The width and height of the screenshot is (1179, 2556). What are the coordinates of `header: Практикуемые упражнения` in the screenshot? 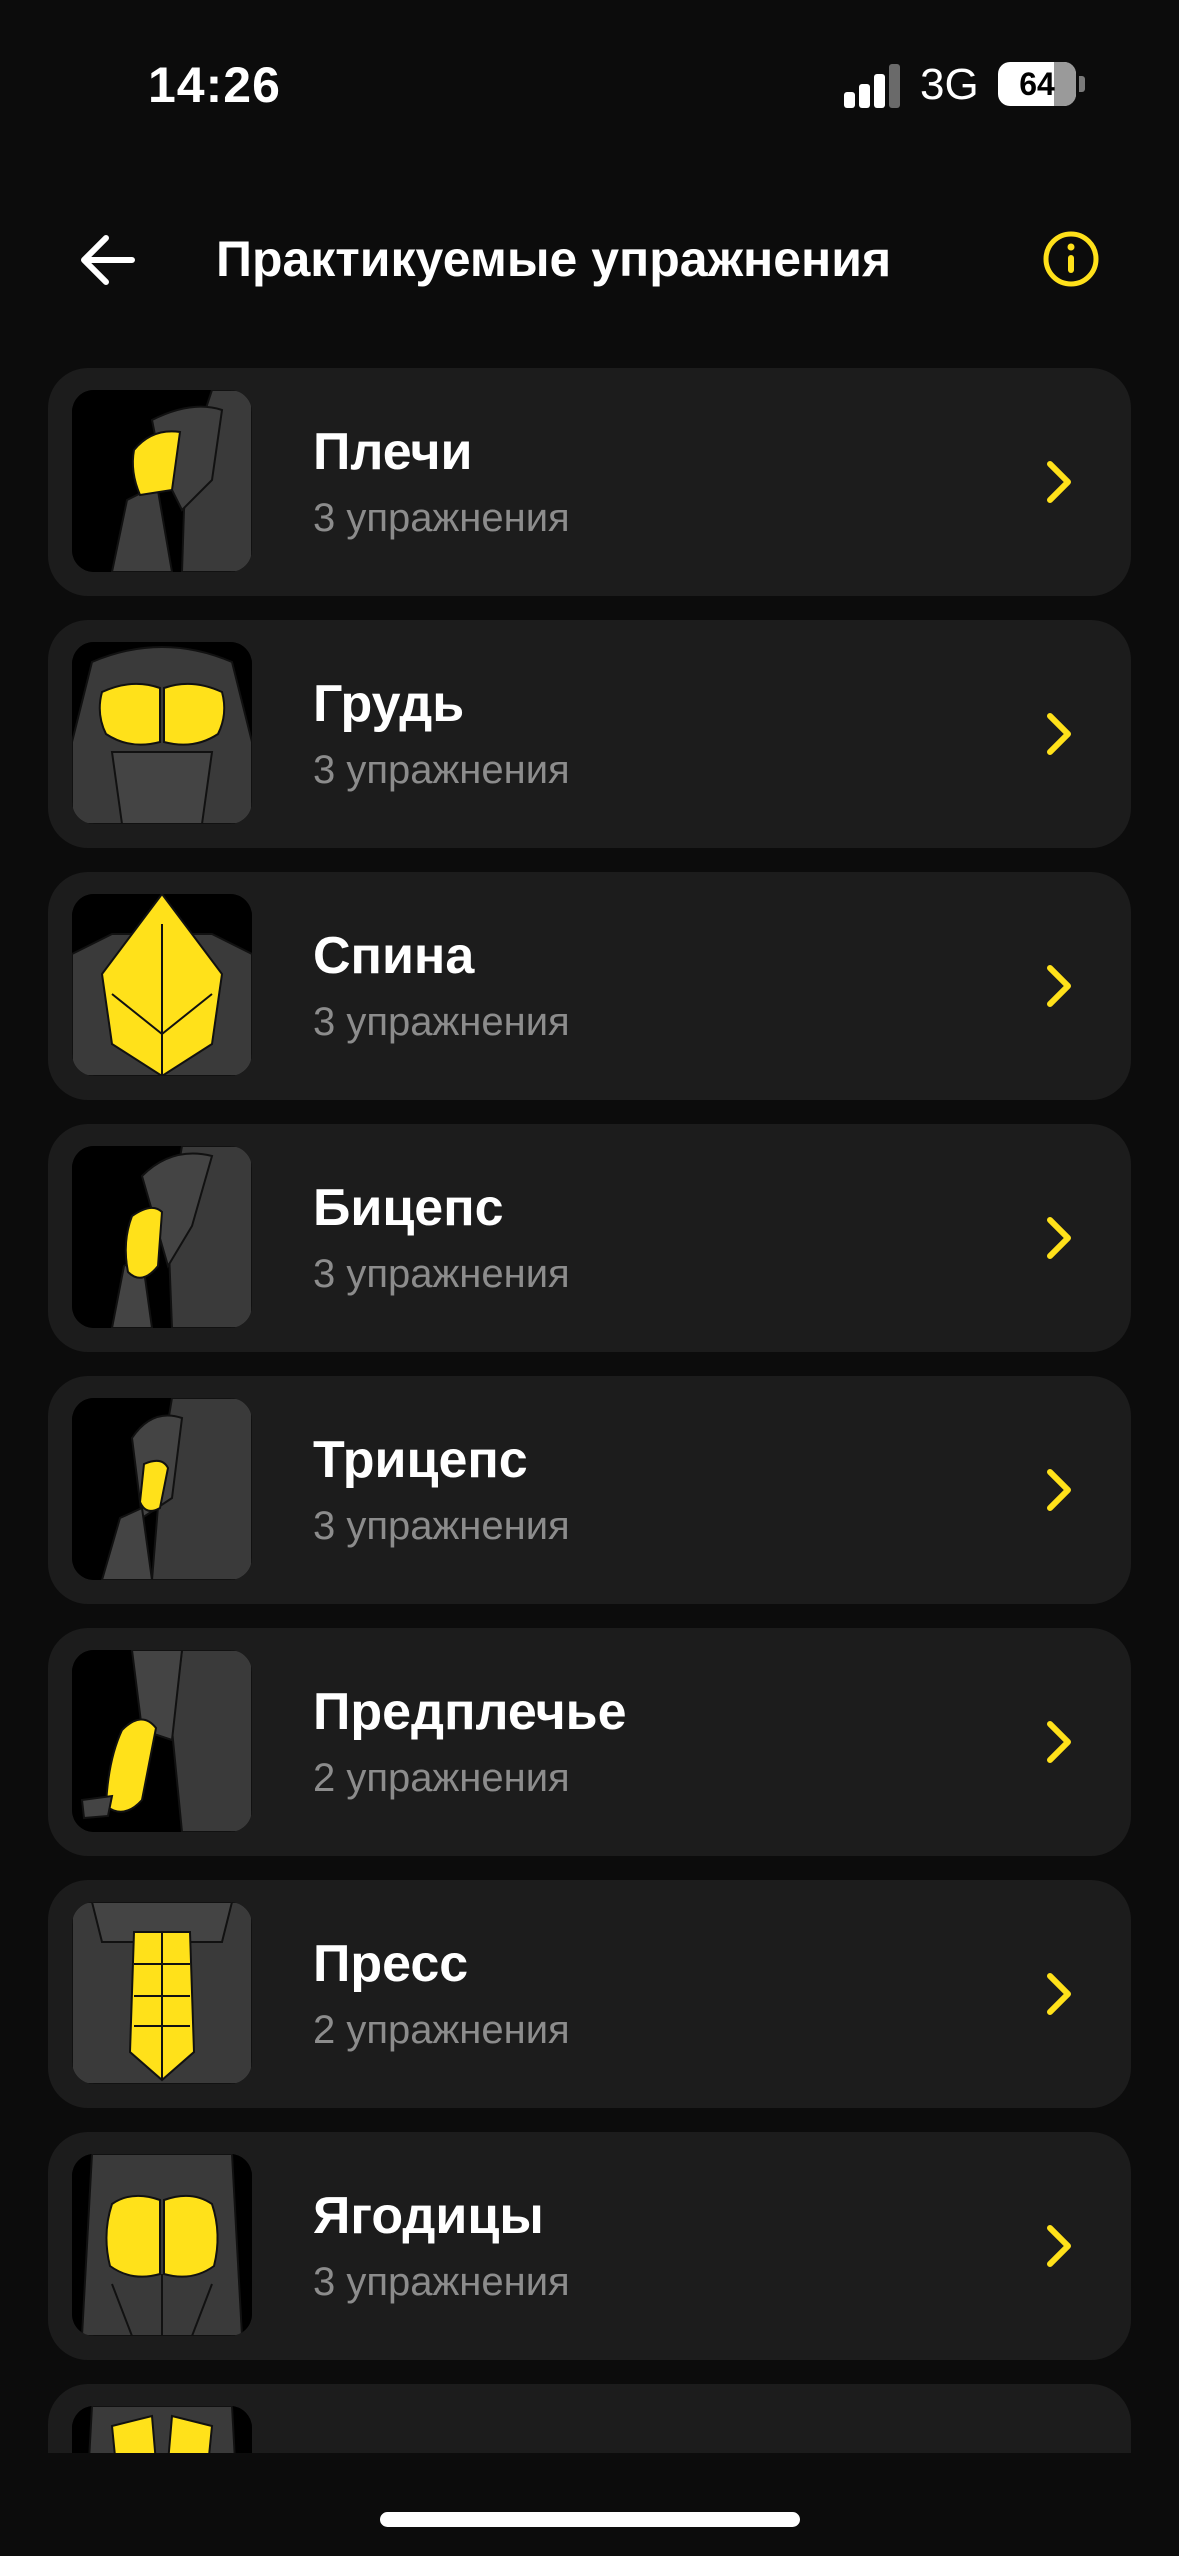 It's located at (589, 260).